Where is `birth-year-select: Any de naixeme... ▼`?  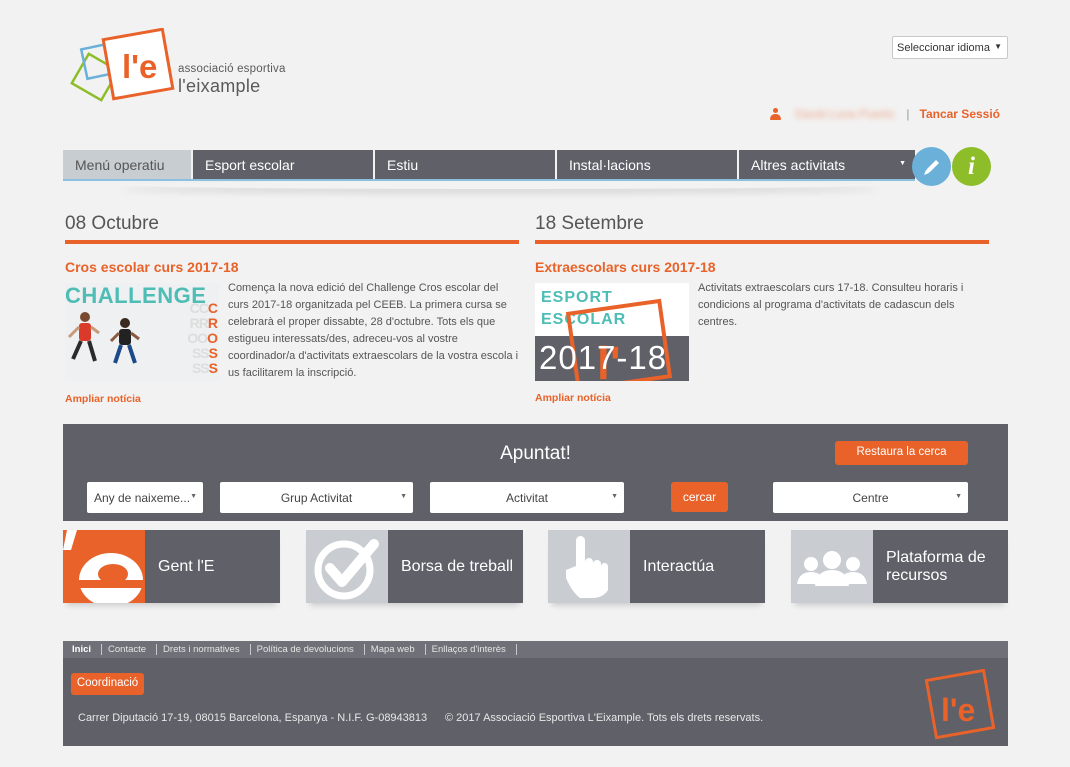 birth-year-select: Any de naixeme... ▼ is located at coordinates (145, 497).